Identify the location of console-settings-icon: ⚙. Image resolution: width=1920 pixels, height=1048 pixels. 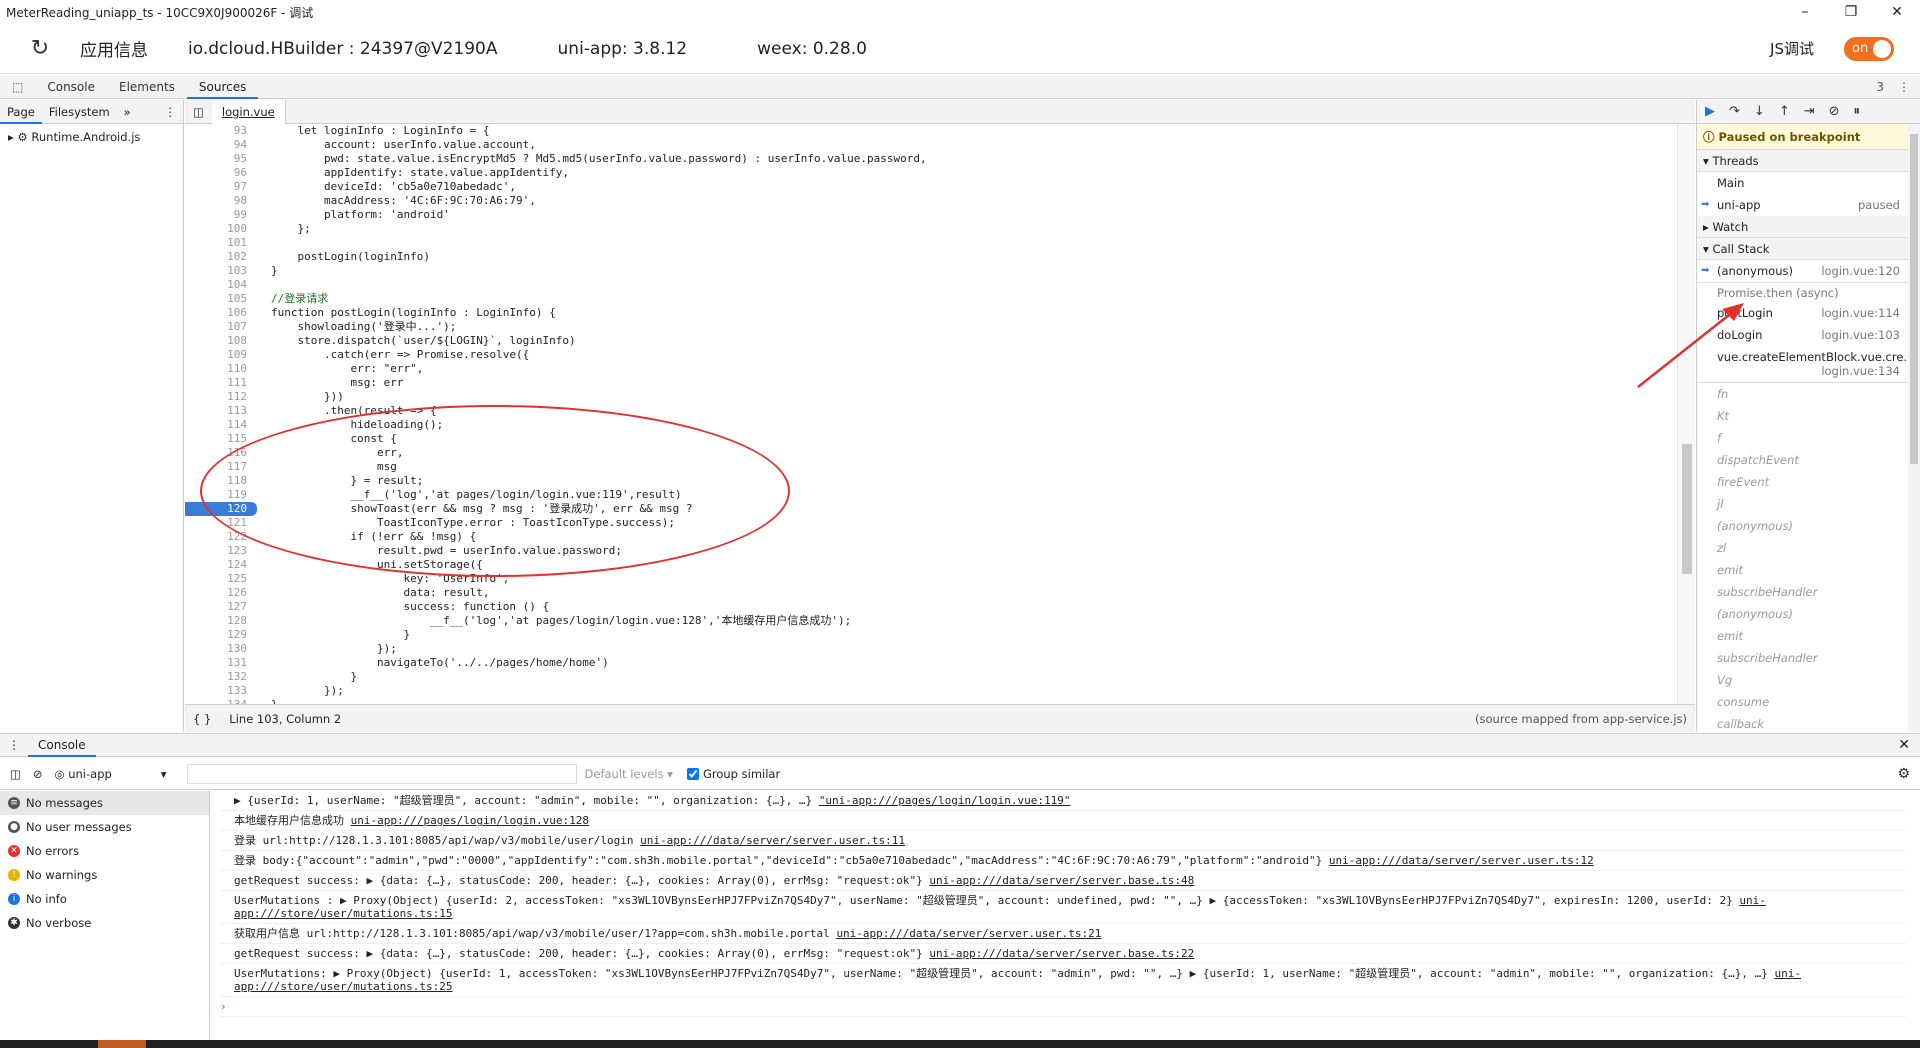
(1903, 774).